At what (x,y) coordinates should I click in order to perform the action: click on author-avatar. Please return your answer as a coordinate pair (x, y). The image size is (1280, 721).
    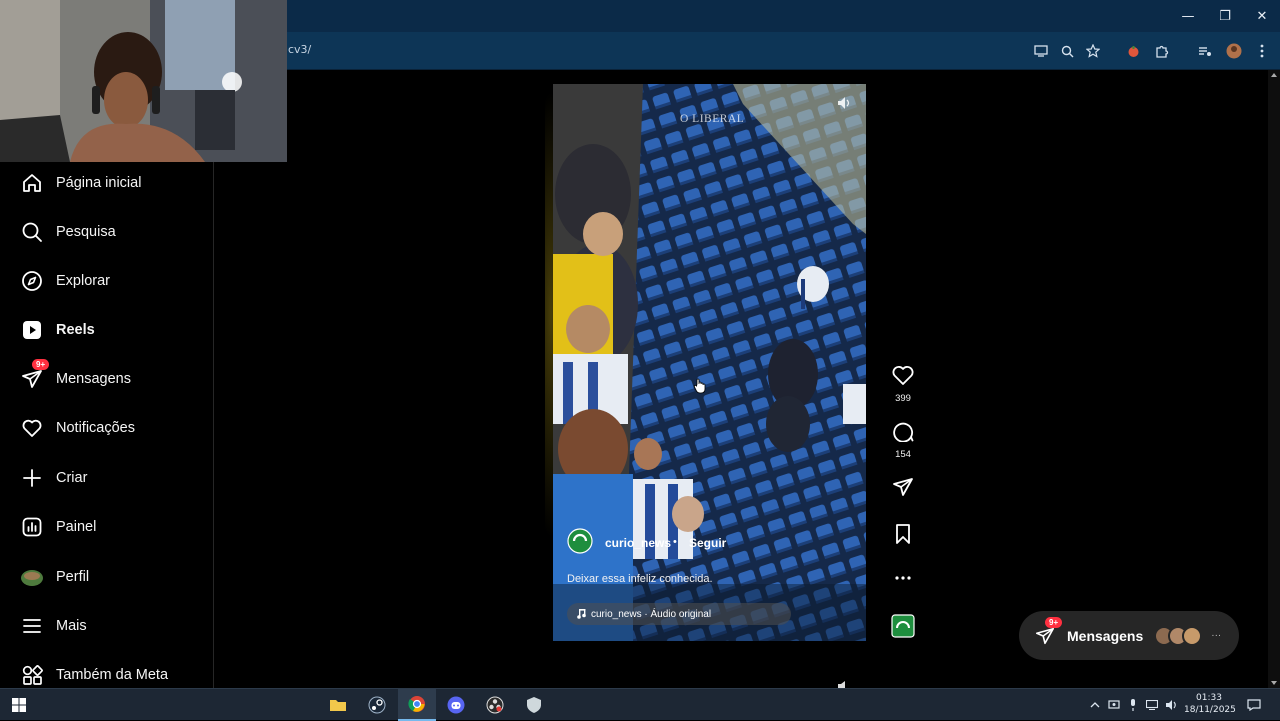
    Looking at the image, I should click on (580, 543).